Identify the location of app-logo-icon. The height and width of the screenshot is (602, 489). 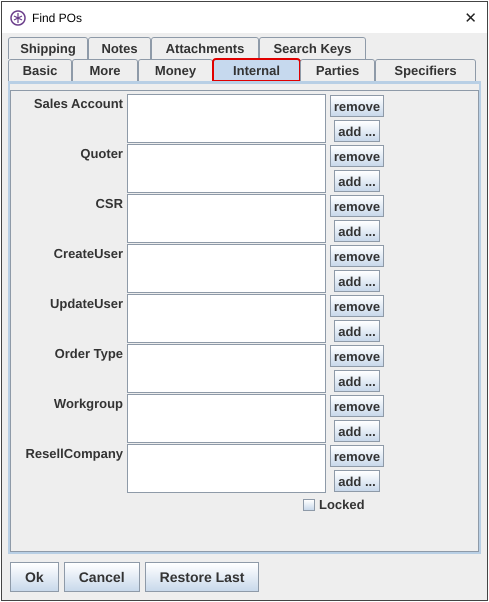
(18, 18).